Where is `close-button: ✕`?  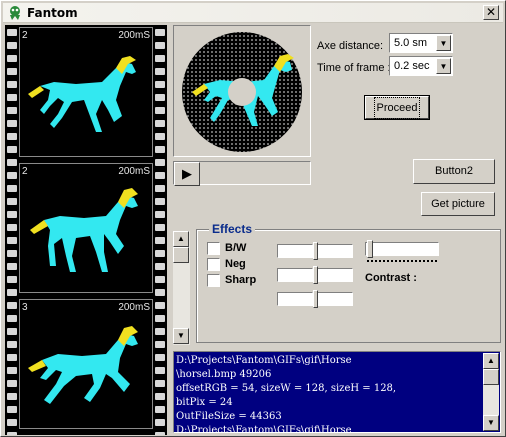
close-button: ✕ is located at coordinates (491, 12).